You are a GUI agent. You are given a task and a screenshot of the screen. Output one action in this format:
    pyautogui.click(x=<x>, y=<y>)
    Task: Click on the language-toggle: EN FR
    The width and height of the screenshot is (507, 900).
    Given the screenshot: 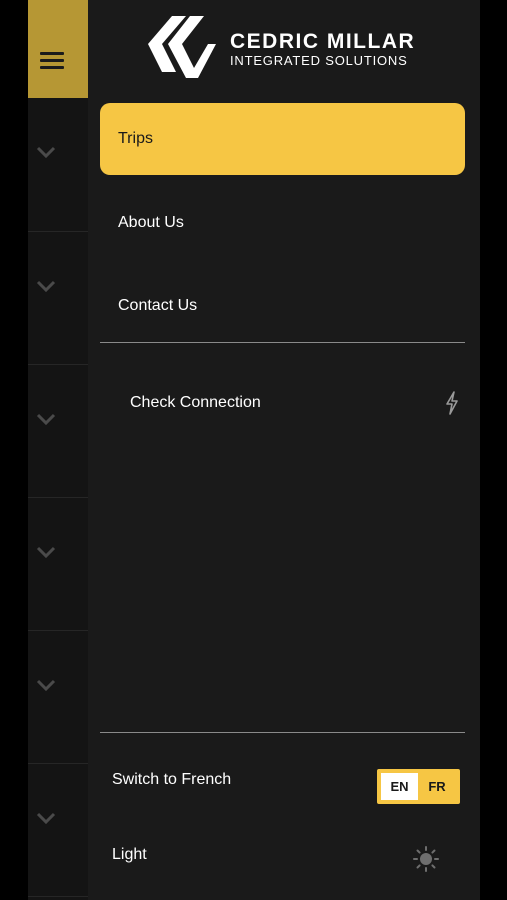 What is the action you would take?
    pyautogui.click(x=418, y=786)
    